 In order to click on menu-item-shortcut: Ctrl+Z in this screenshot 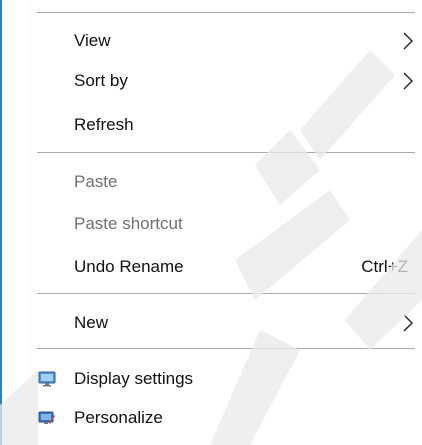, I will do `click(384, 266)`.